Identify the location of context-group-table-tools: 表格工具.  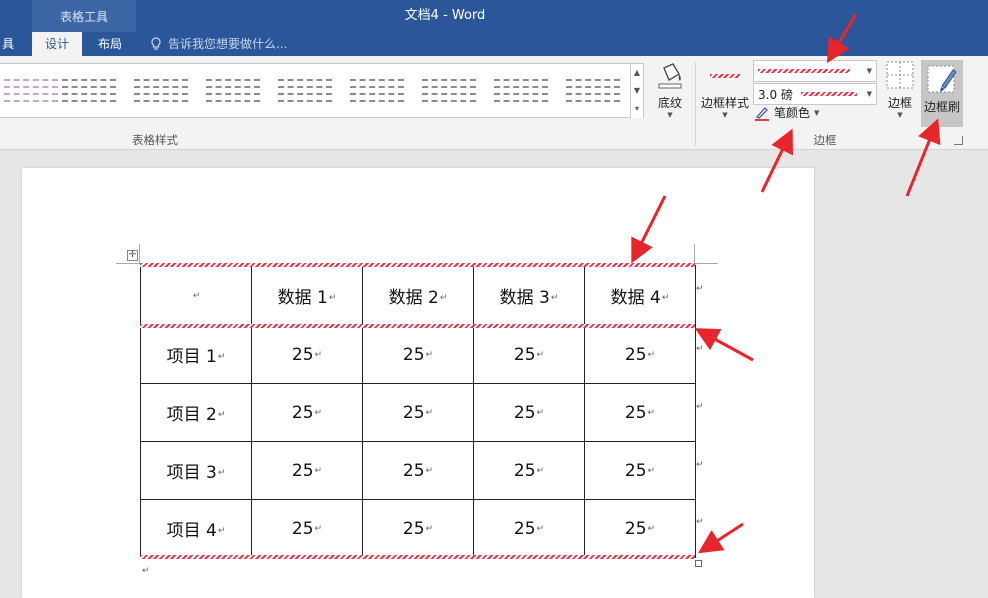
(84, 16).